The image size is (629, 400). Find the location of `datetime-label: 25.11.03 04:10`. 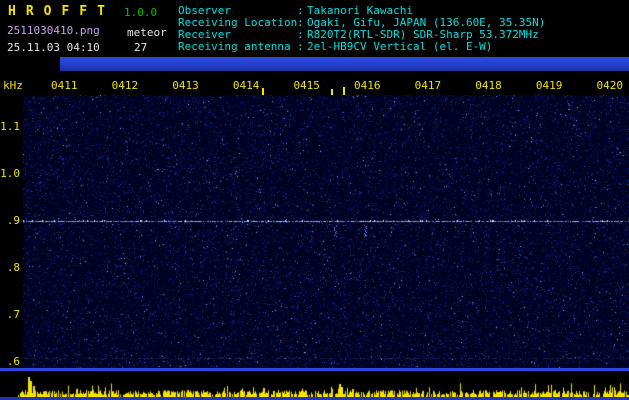

datetime-label: 25.11.03 04:10 is located at coordinates (53, 47).